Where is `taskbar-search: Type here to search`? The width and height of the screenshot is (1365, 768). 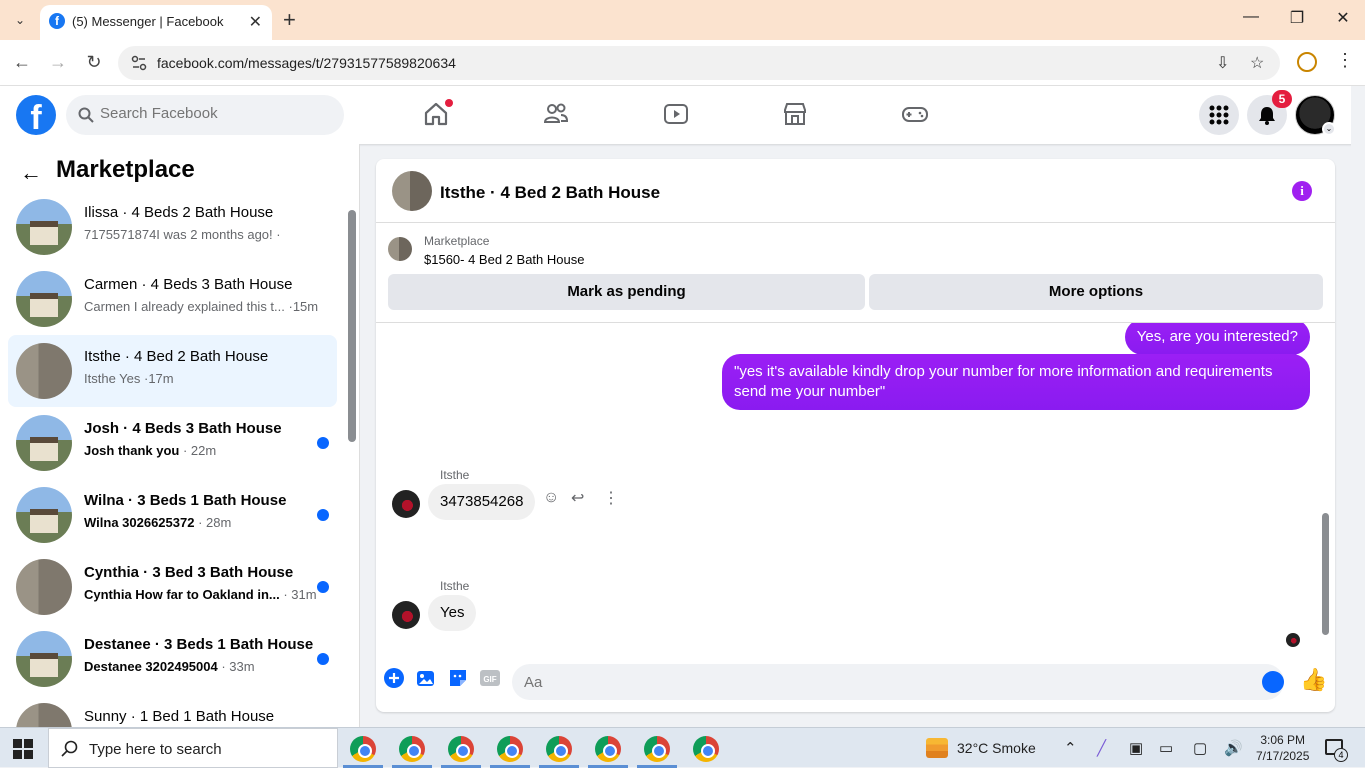
taskbar-search: Type here to search is located at coordinates (193, 748).